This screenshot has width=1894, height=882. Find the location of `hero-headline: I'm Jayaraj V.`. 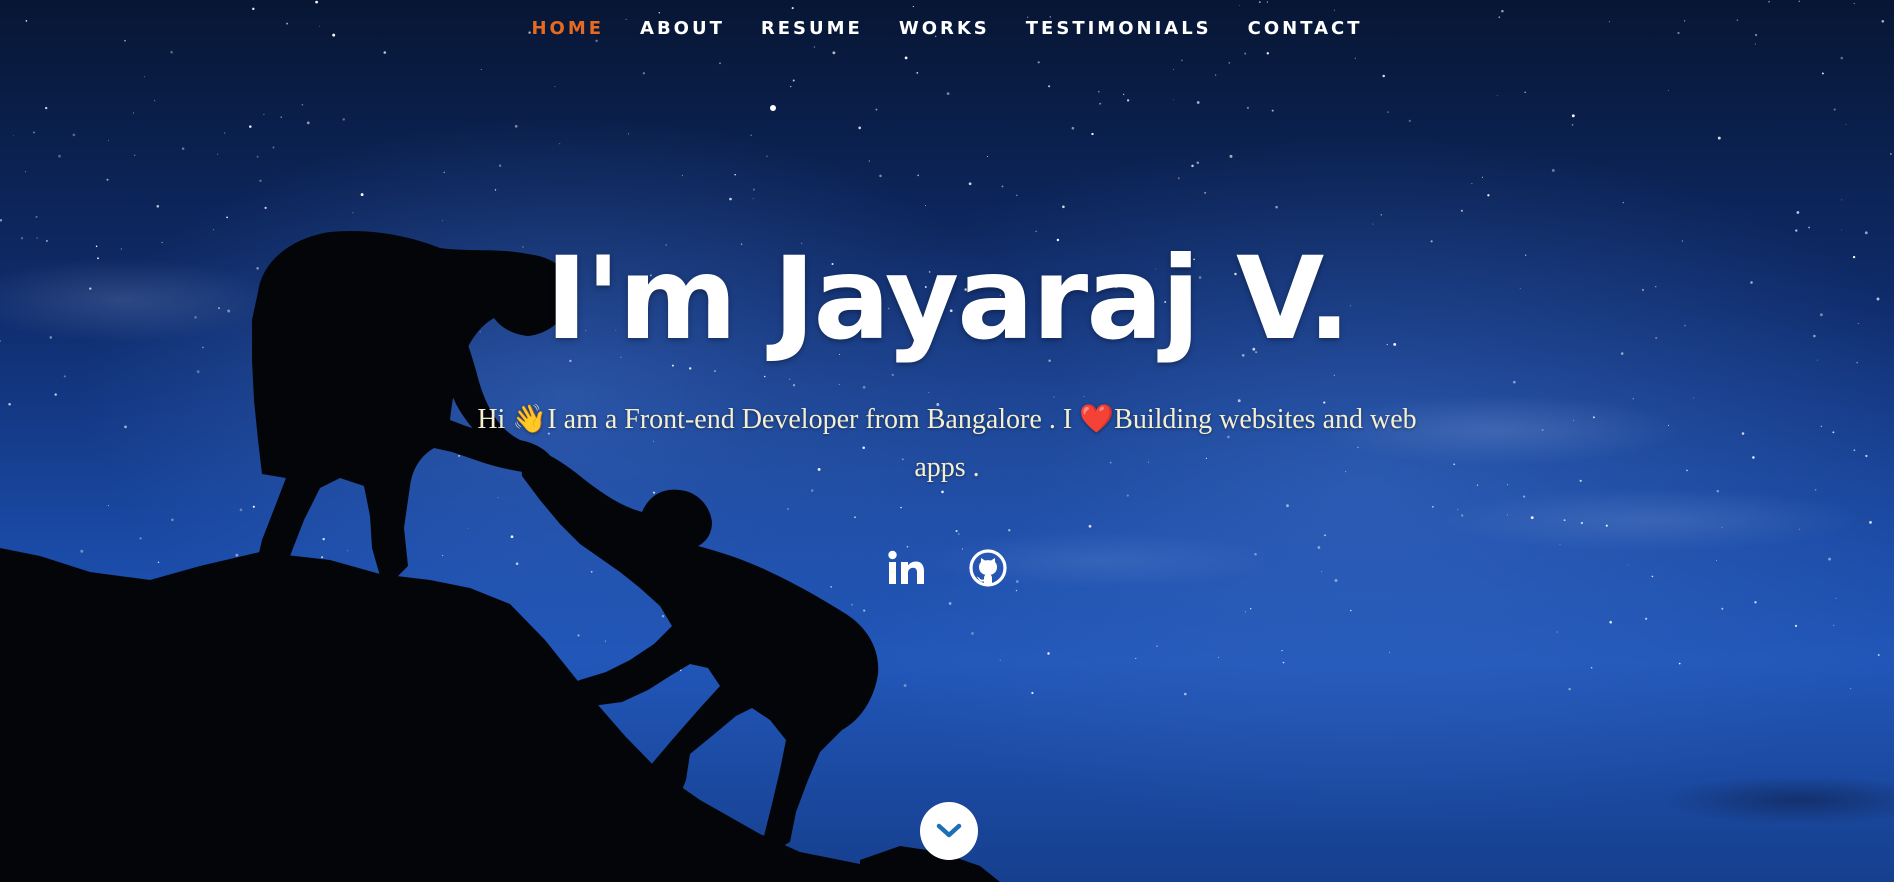

hero-headline: I'm Jayaraj V. is located at coordinates (948, 298).